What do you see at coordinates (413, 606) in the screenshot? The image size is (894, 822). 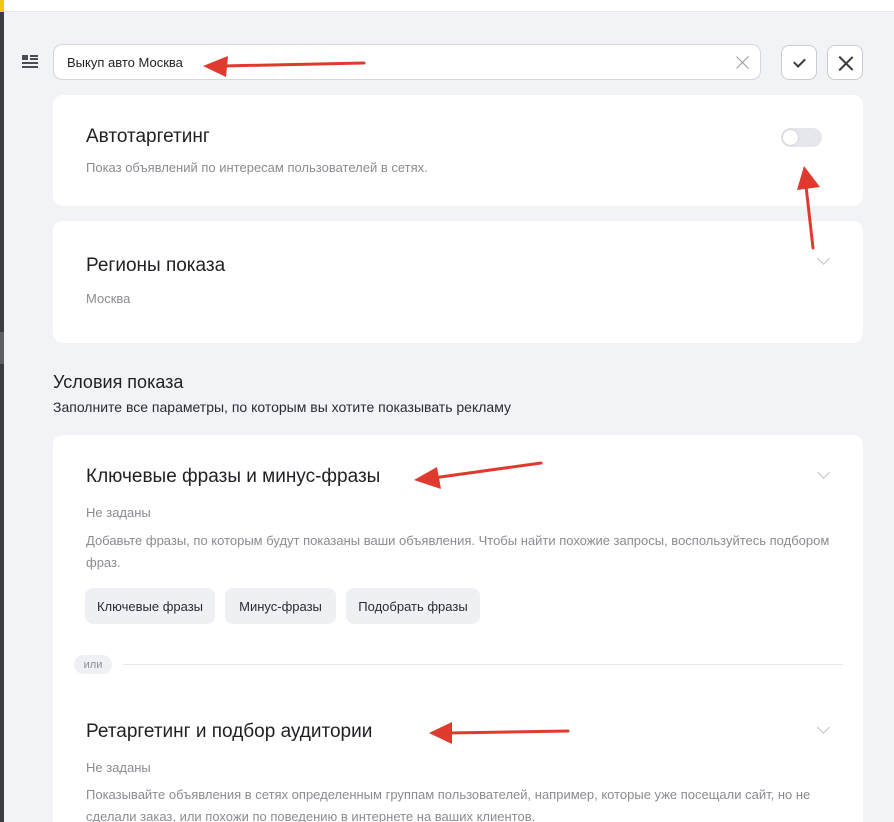 I see `pick-phrases-button: Подобрать фразы` at bounding box center [413, 606].